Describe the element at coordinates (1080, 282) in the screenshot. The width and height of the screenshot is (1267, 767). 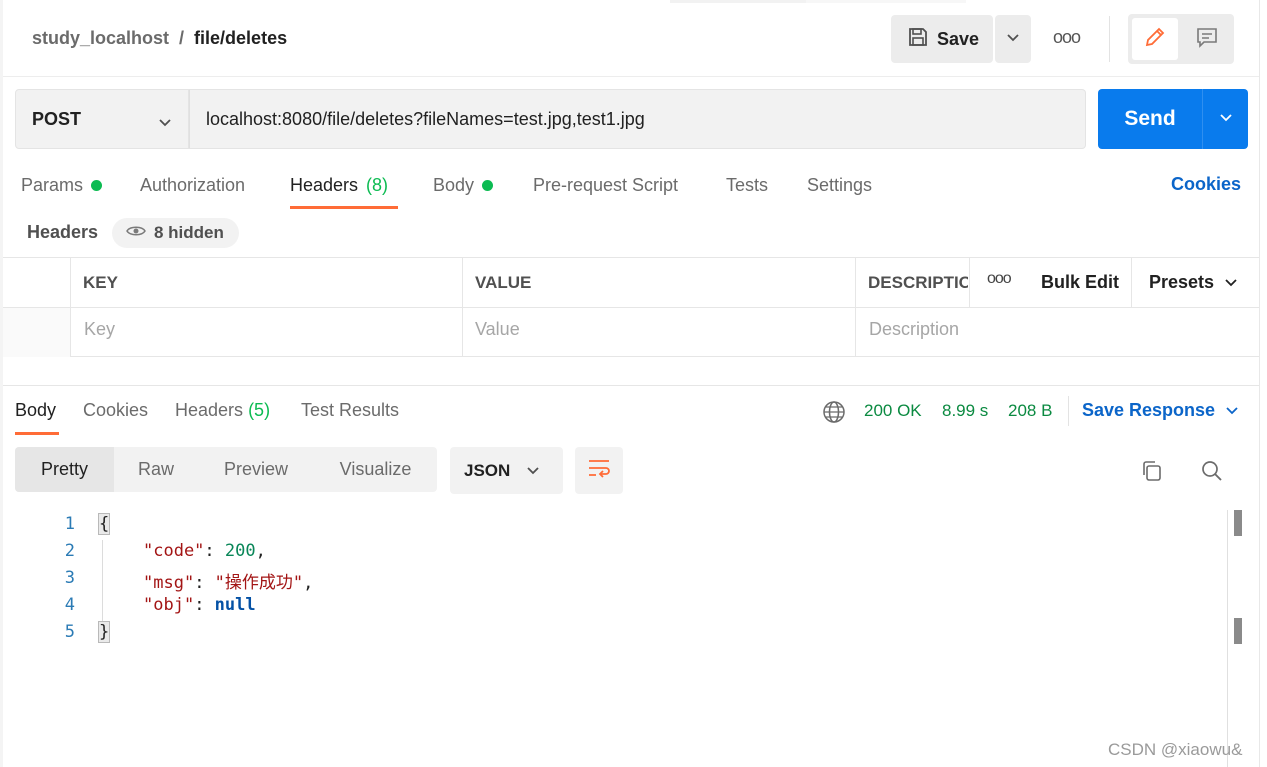
I see `bulk-edit-button: Bulk Edit` at that location.